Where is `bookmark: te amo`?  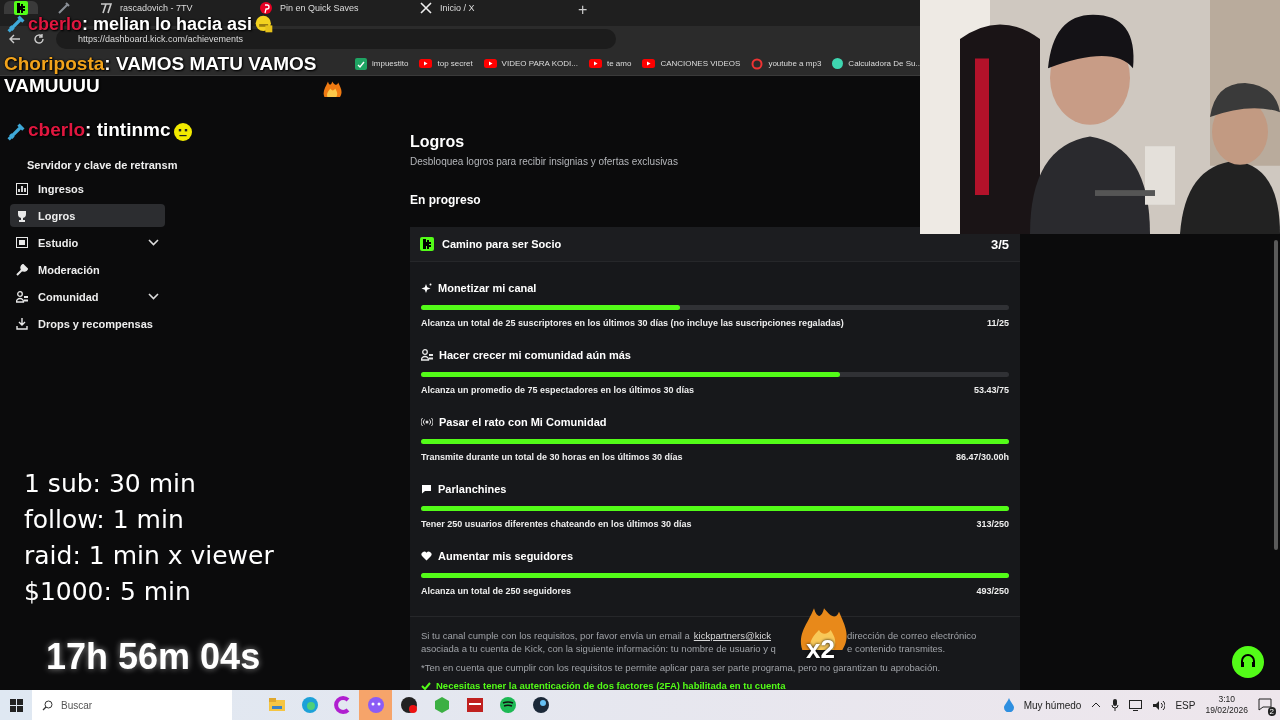 bookmark: te amo is located at coordinates (610, 63).